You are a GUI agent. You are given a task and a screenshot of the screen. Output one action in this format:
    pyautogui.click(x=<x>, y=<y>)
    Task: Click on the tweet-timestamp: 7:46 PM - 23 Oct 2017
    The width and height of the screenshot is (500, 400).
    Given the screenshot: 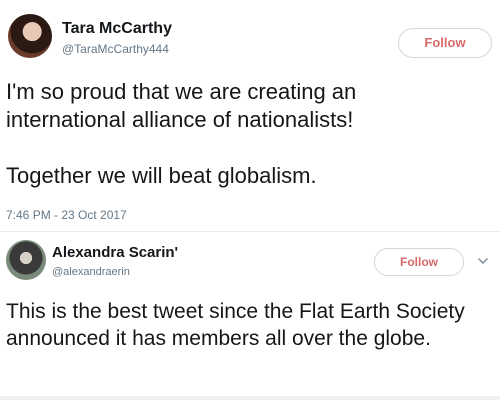 What is the action you would take?
    pyautogui.click(x=66, y=215)
    